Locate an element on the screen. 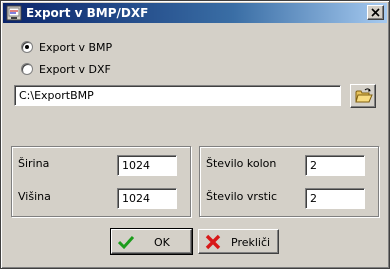 The image size is (390, 269). height-input: 1024 is located at coordinates (147, 198).